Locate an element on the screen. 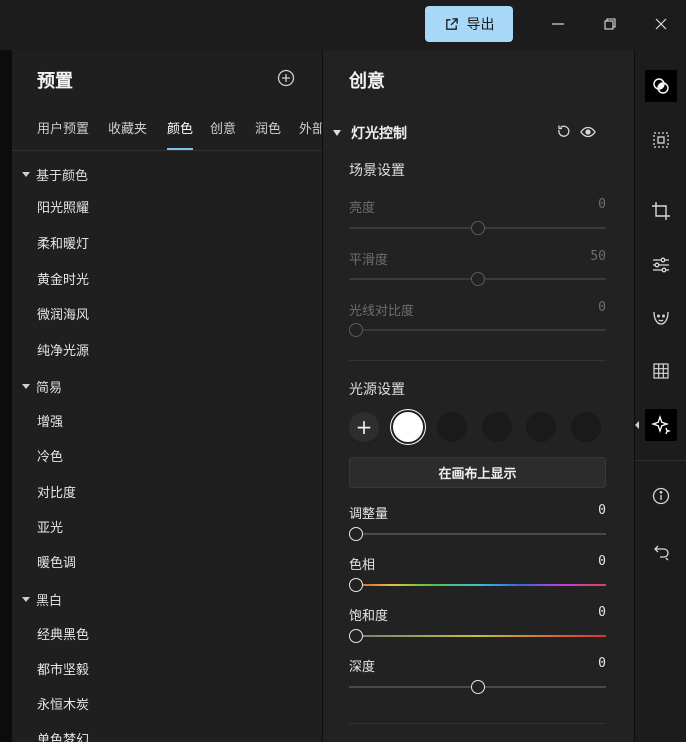 The width and height of the screenshot is (686, 742). amount-slider-thumb is located at coordinates (356, 534).